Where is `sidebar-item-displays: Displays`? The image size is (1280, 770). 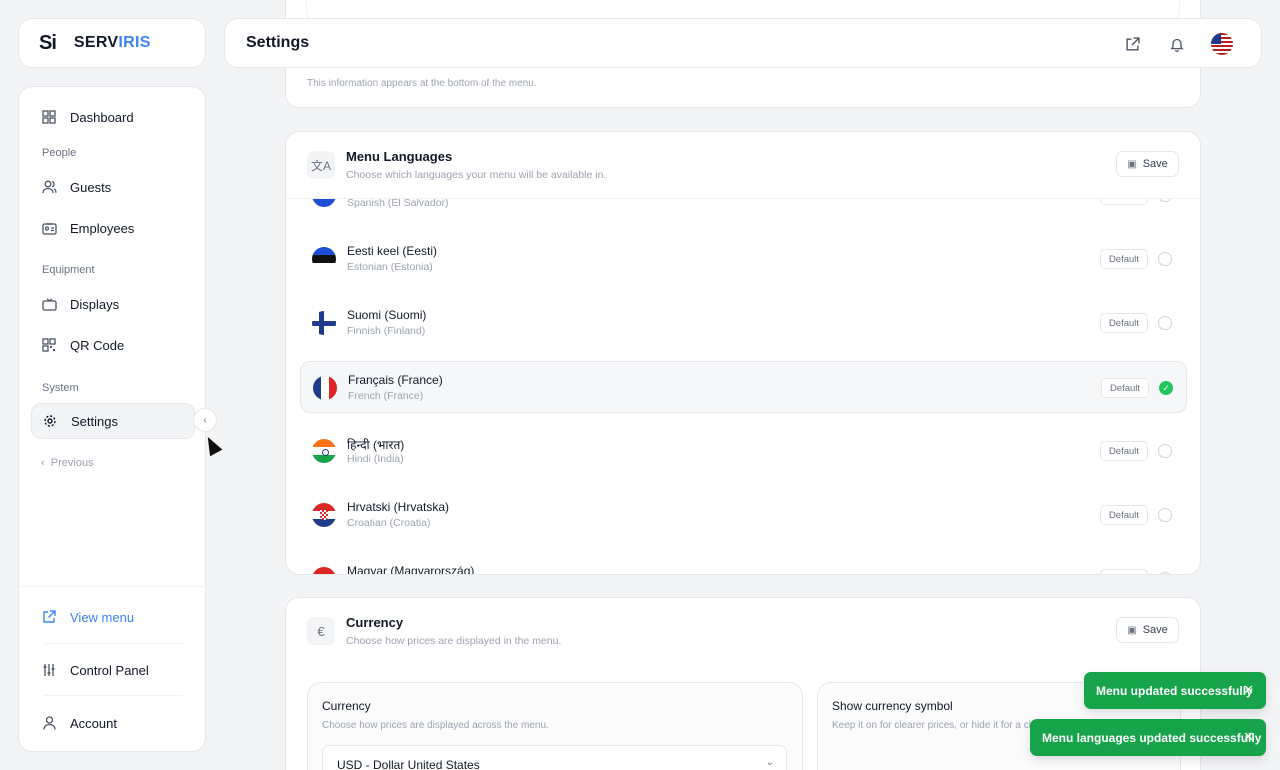
sidebar-item-displays: Displays is located at coordinates (113, 304).